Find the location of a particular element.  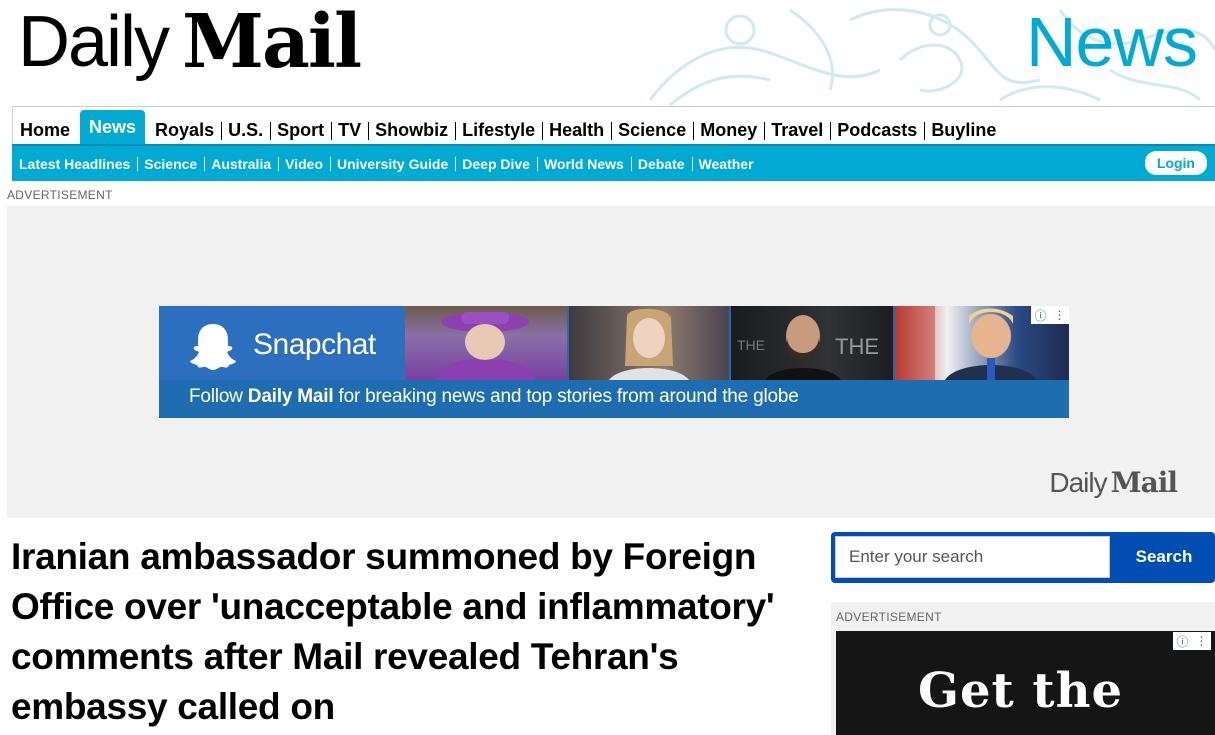

ad-logo-daily: Daily is located at coordinates (1078, 482).